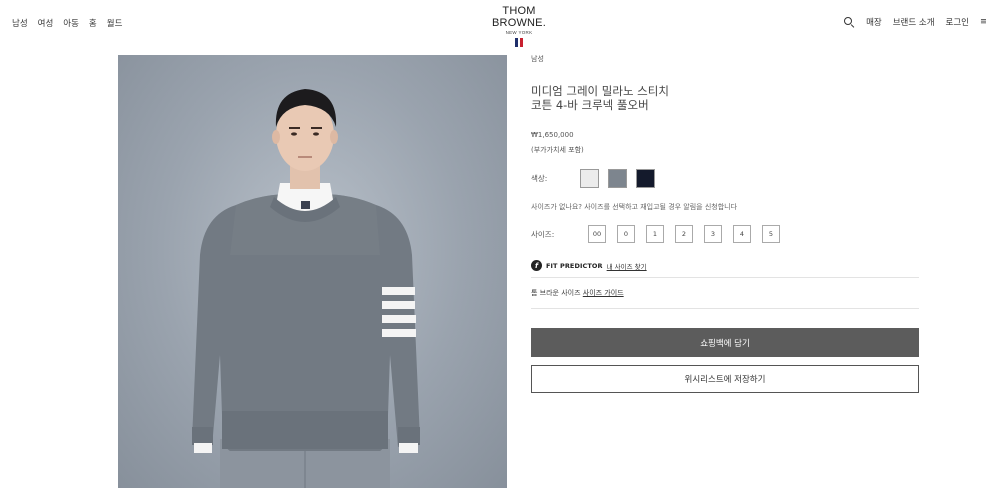 This screenshot has width=1000, height=488. Describe the element at coordinates (590, 105) in the screenshot. I see `product-title-line-2: 코튼 4-바 크루넥 풀오버` at that location.